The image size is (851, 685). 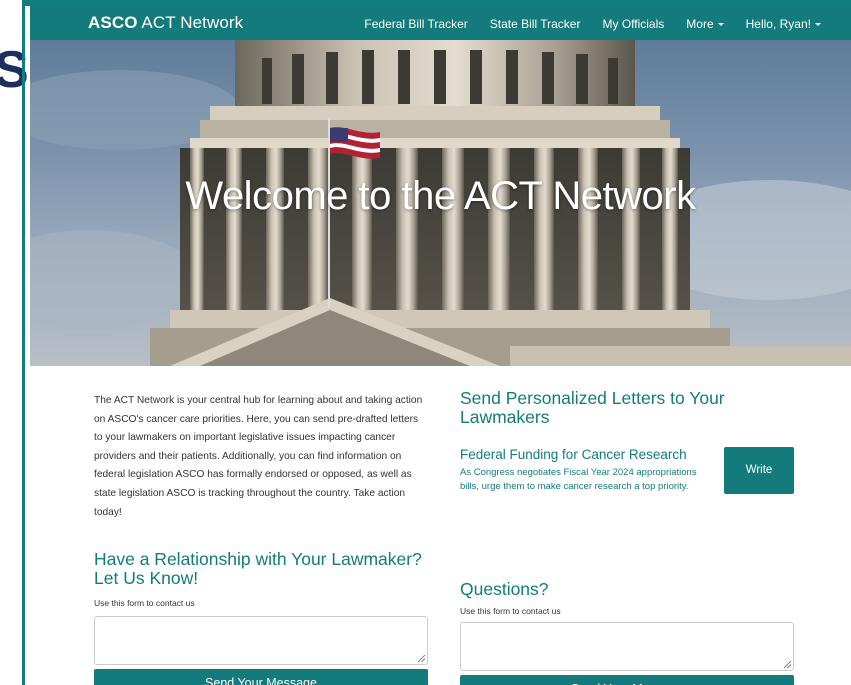 What do you see at coordinates (113, 22) in the screenshot?
I see `brand-bold: ASCO` at bounding box center [113, 22].